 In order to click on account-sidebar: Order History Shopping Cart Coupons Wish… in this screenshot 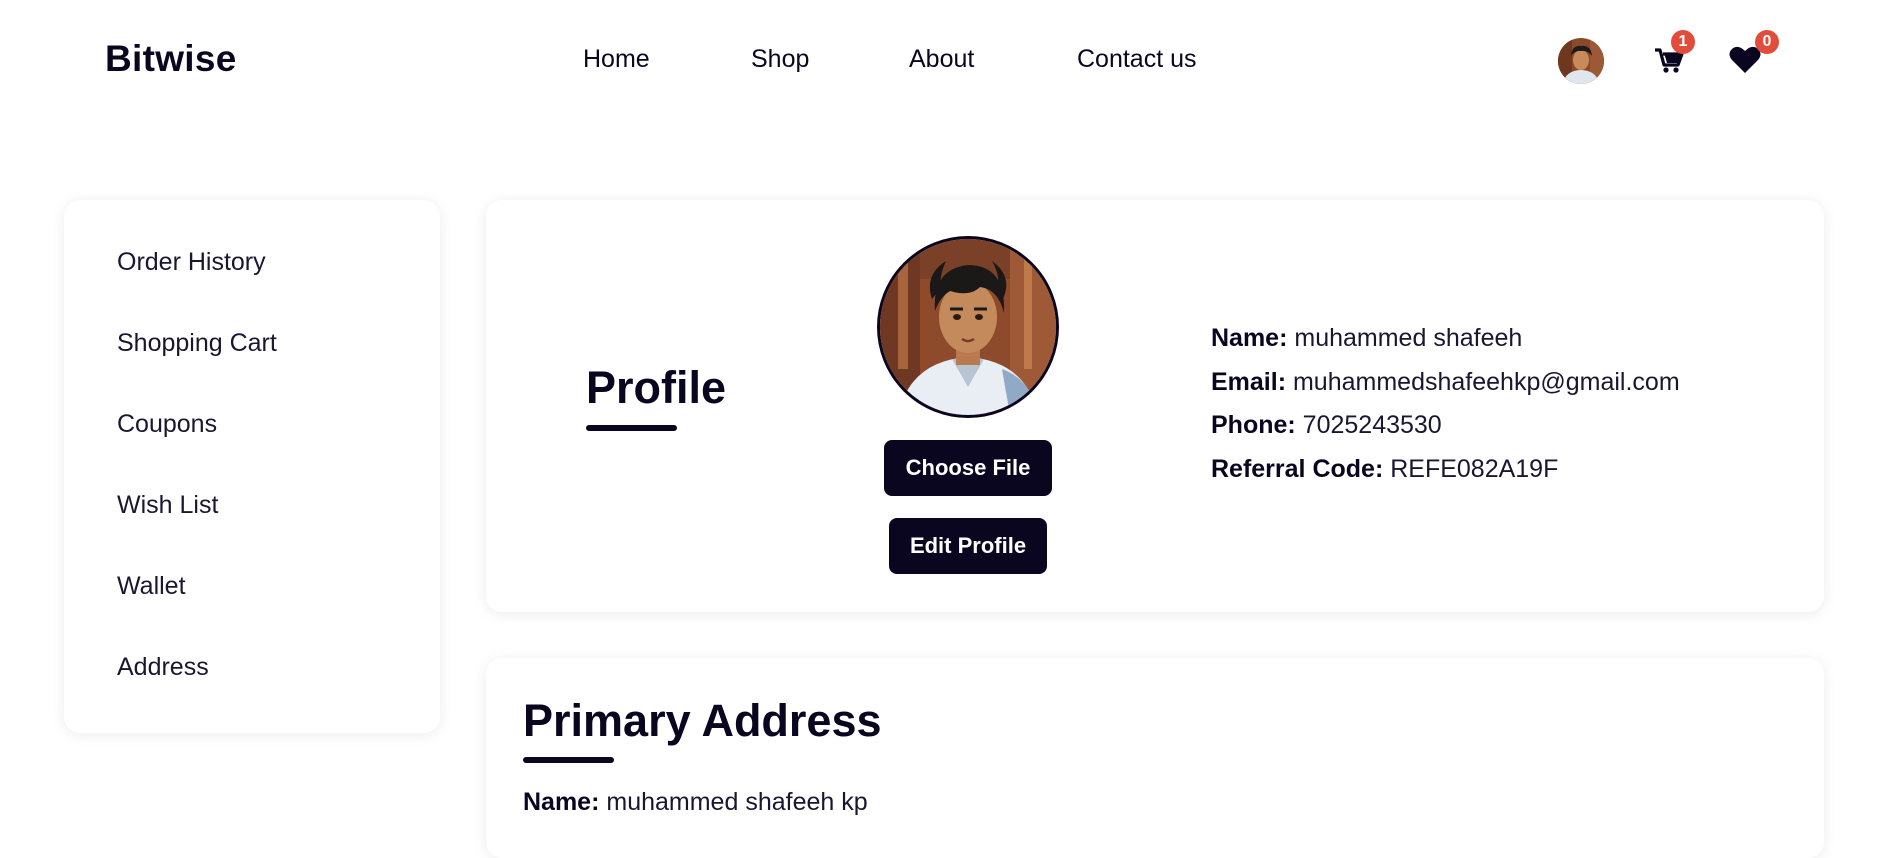, I will do `click(252, 466)`.